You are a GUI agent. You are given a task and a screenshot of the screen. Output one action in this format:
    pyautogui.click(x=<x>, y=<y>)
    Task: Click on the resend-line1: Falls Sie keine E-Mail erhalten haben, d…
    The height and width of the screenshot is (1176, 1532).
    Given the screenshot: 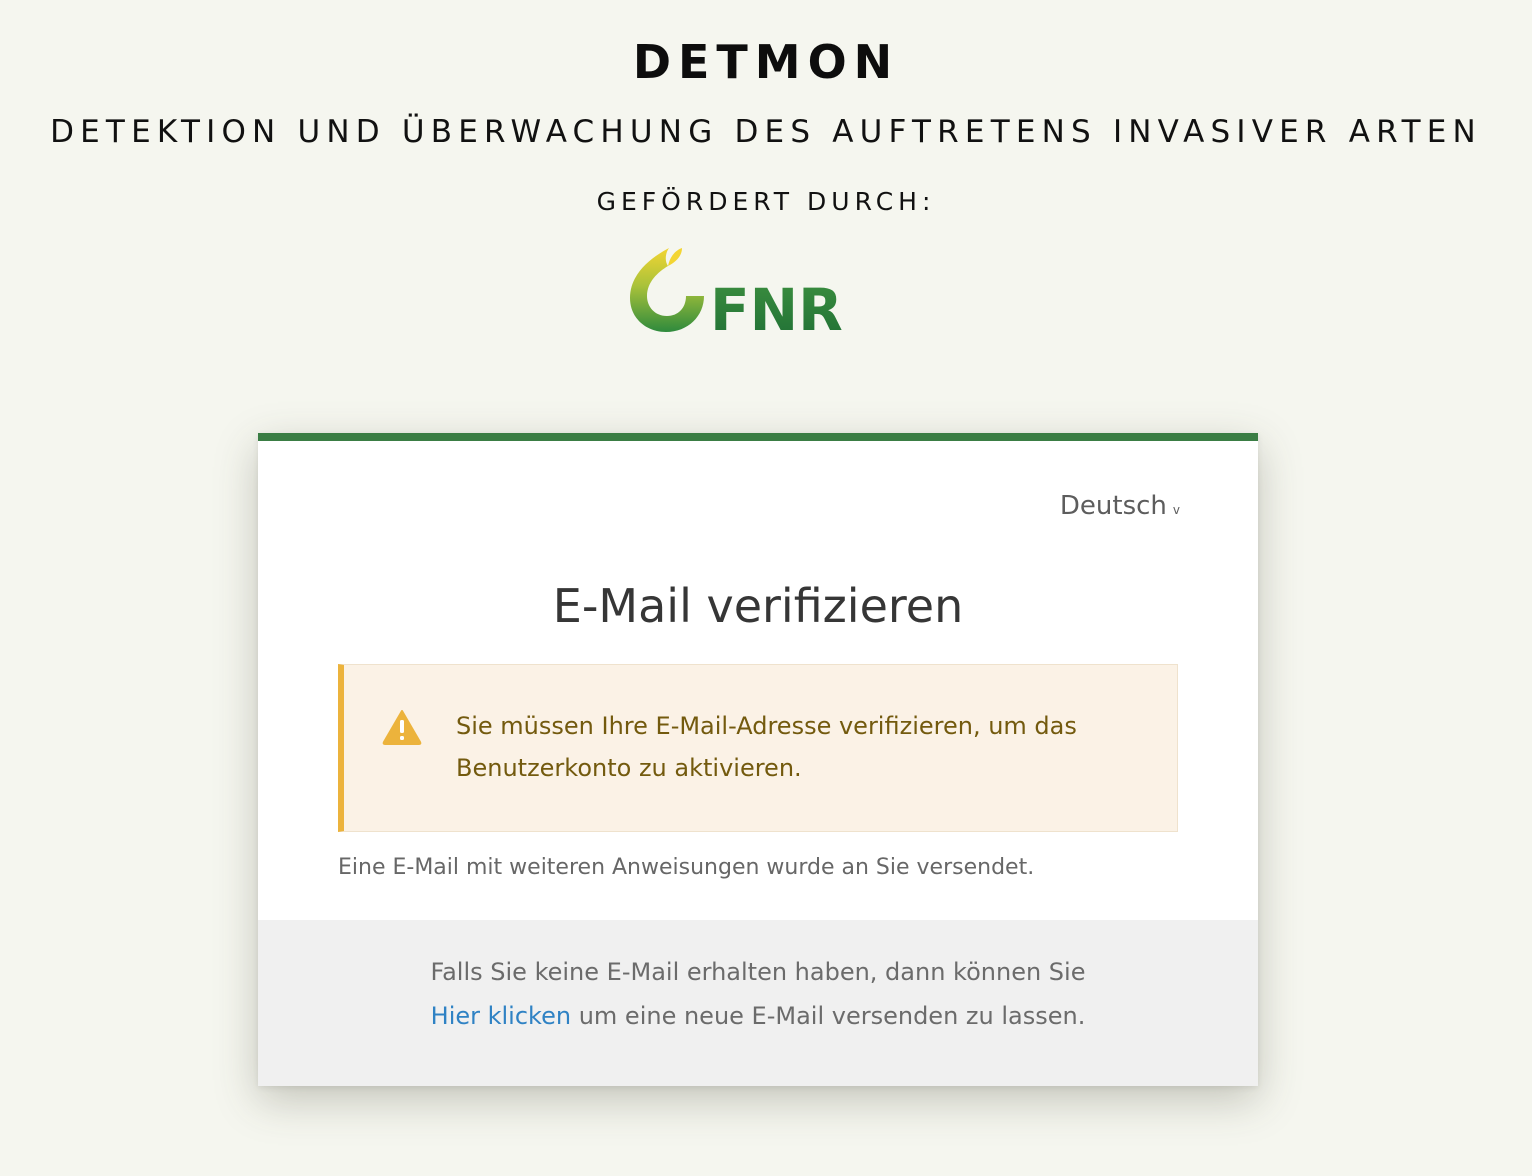 What is the action you would take?
    pyautogui.click(x=758, y=972)
    